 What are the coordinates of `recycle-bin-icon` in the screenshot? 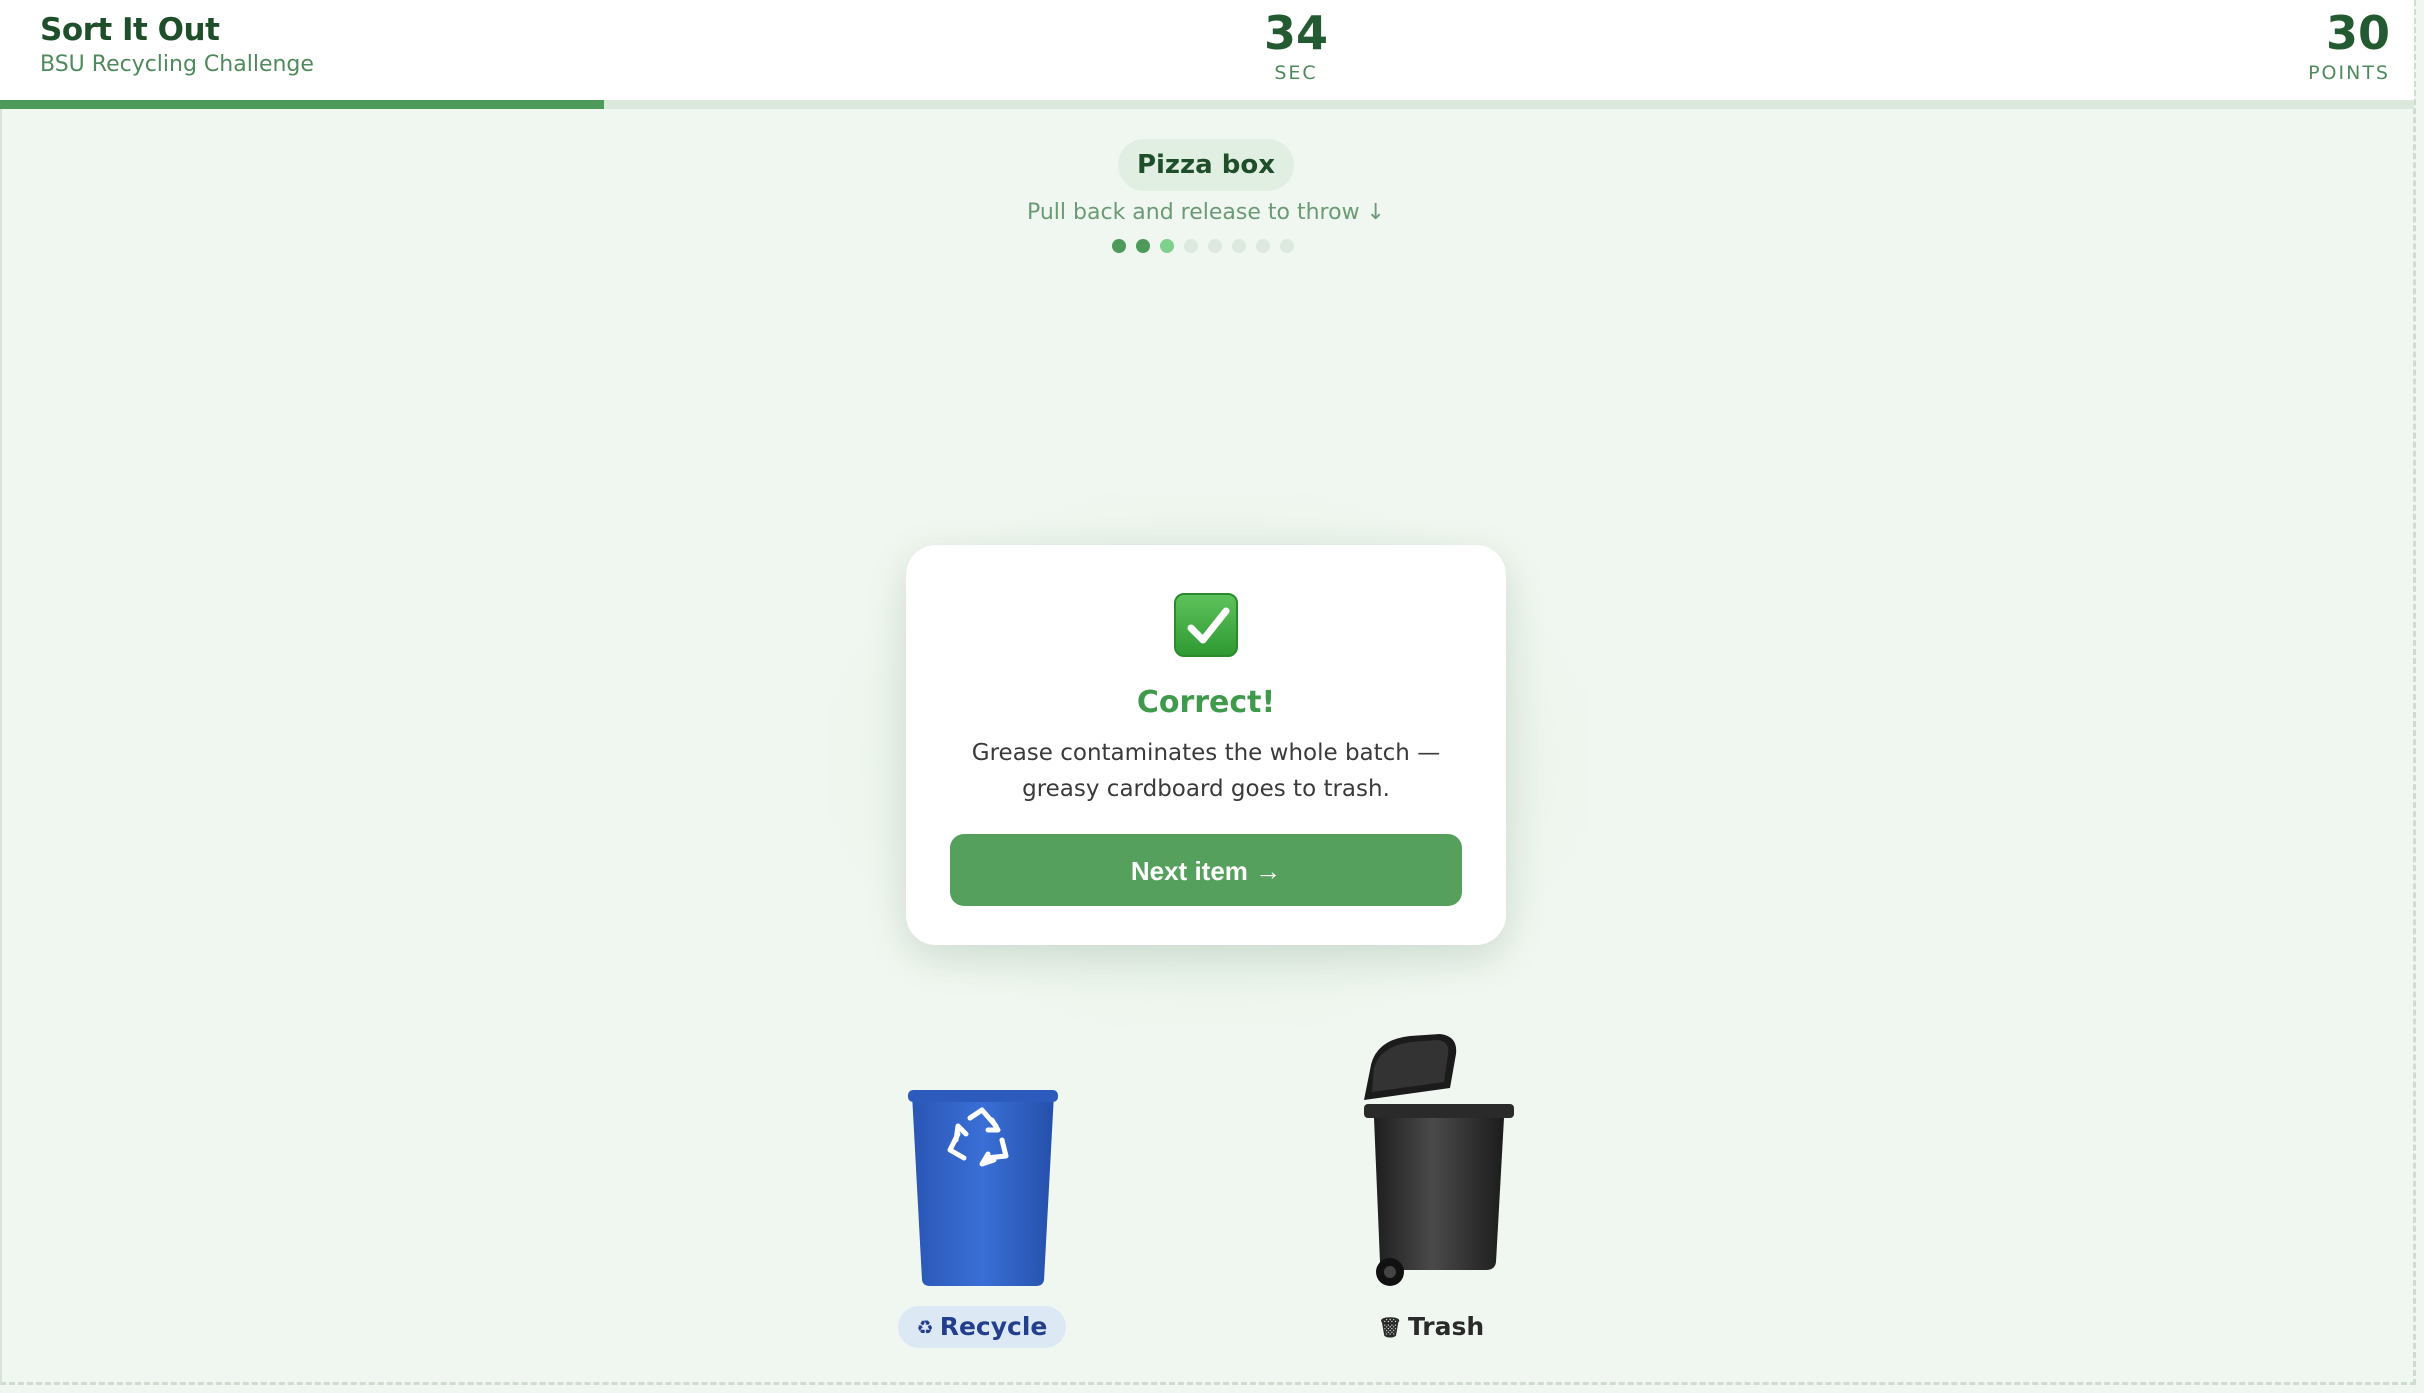 It's located at (983, 1188).